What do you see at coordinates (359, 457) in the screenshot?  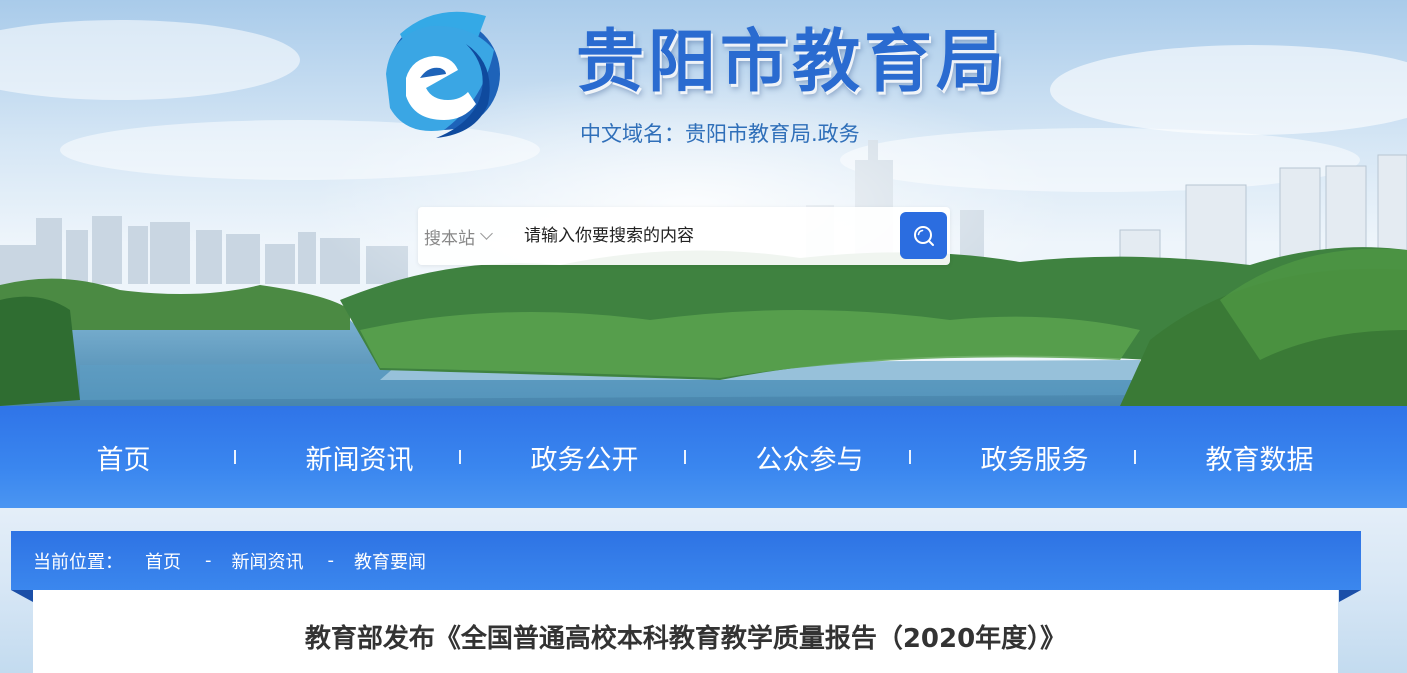 I see `nav-item-news: 新闻资讯` at bounding box center [359, 457].